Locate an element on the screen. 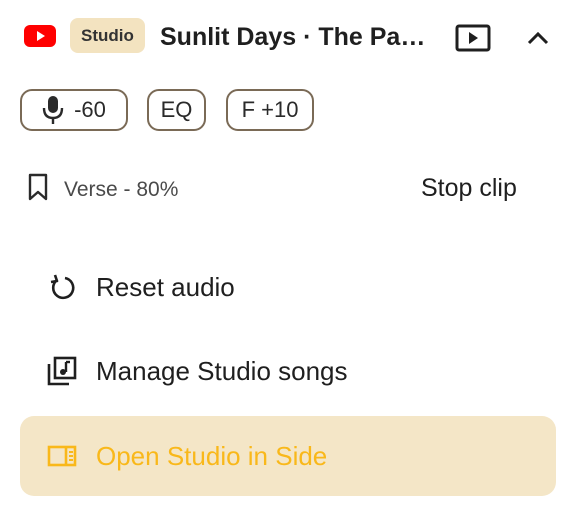  stop-clip-button: Stop clip is located at coordinates (469, 188).